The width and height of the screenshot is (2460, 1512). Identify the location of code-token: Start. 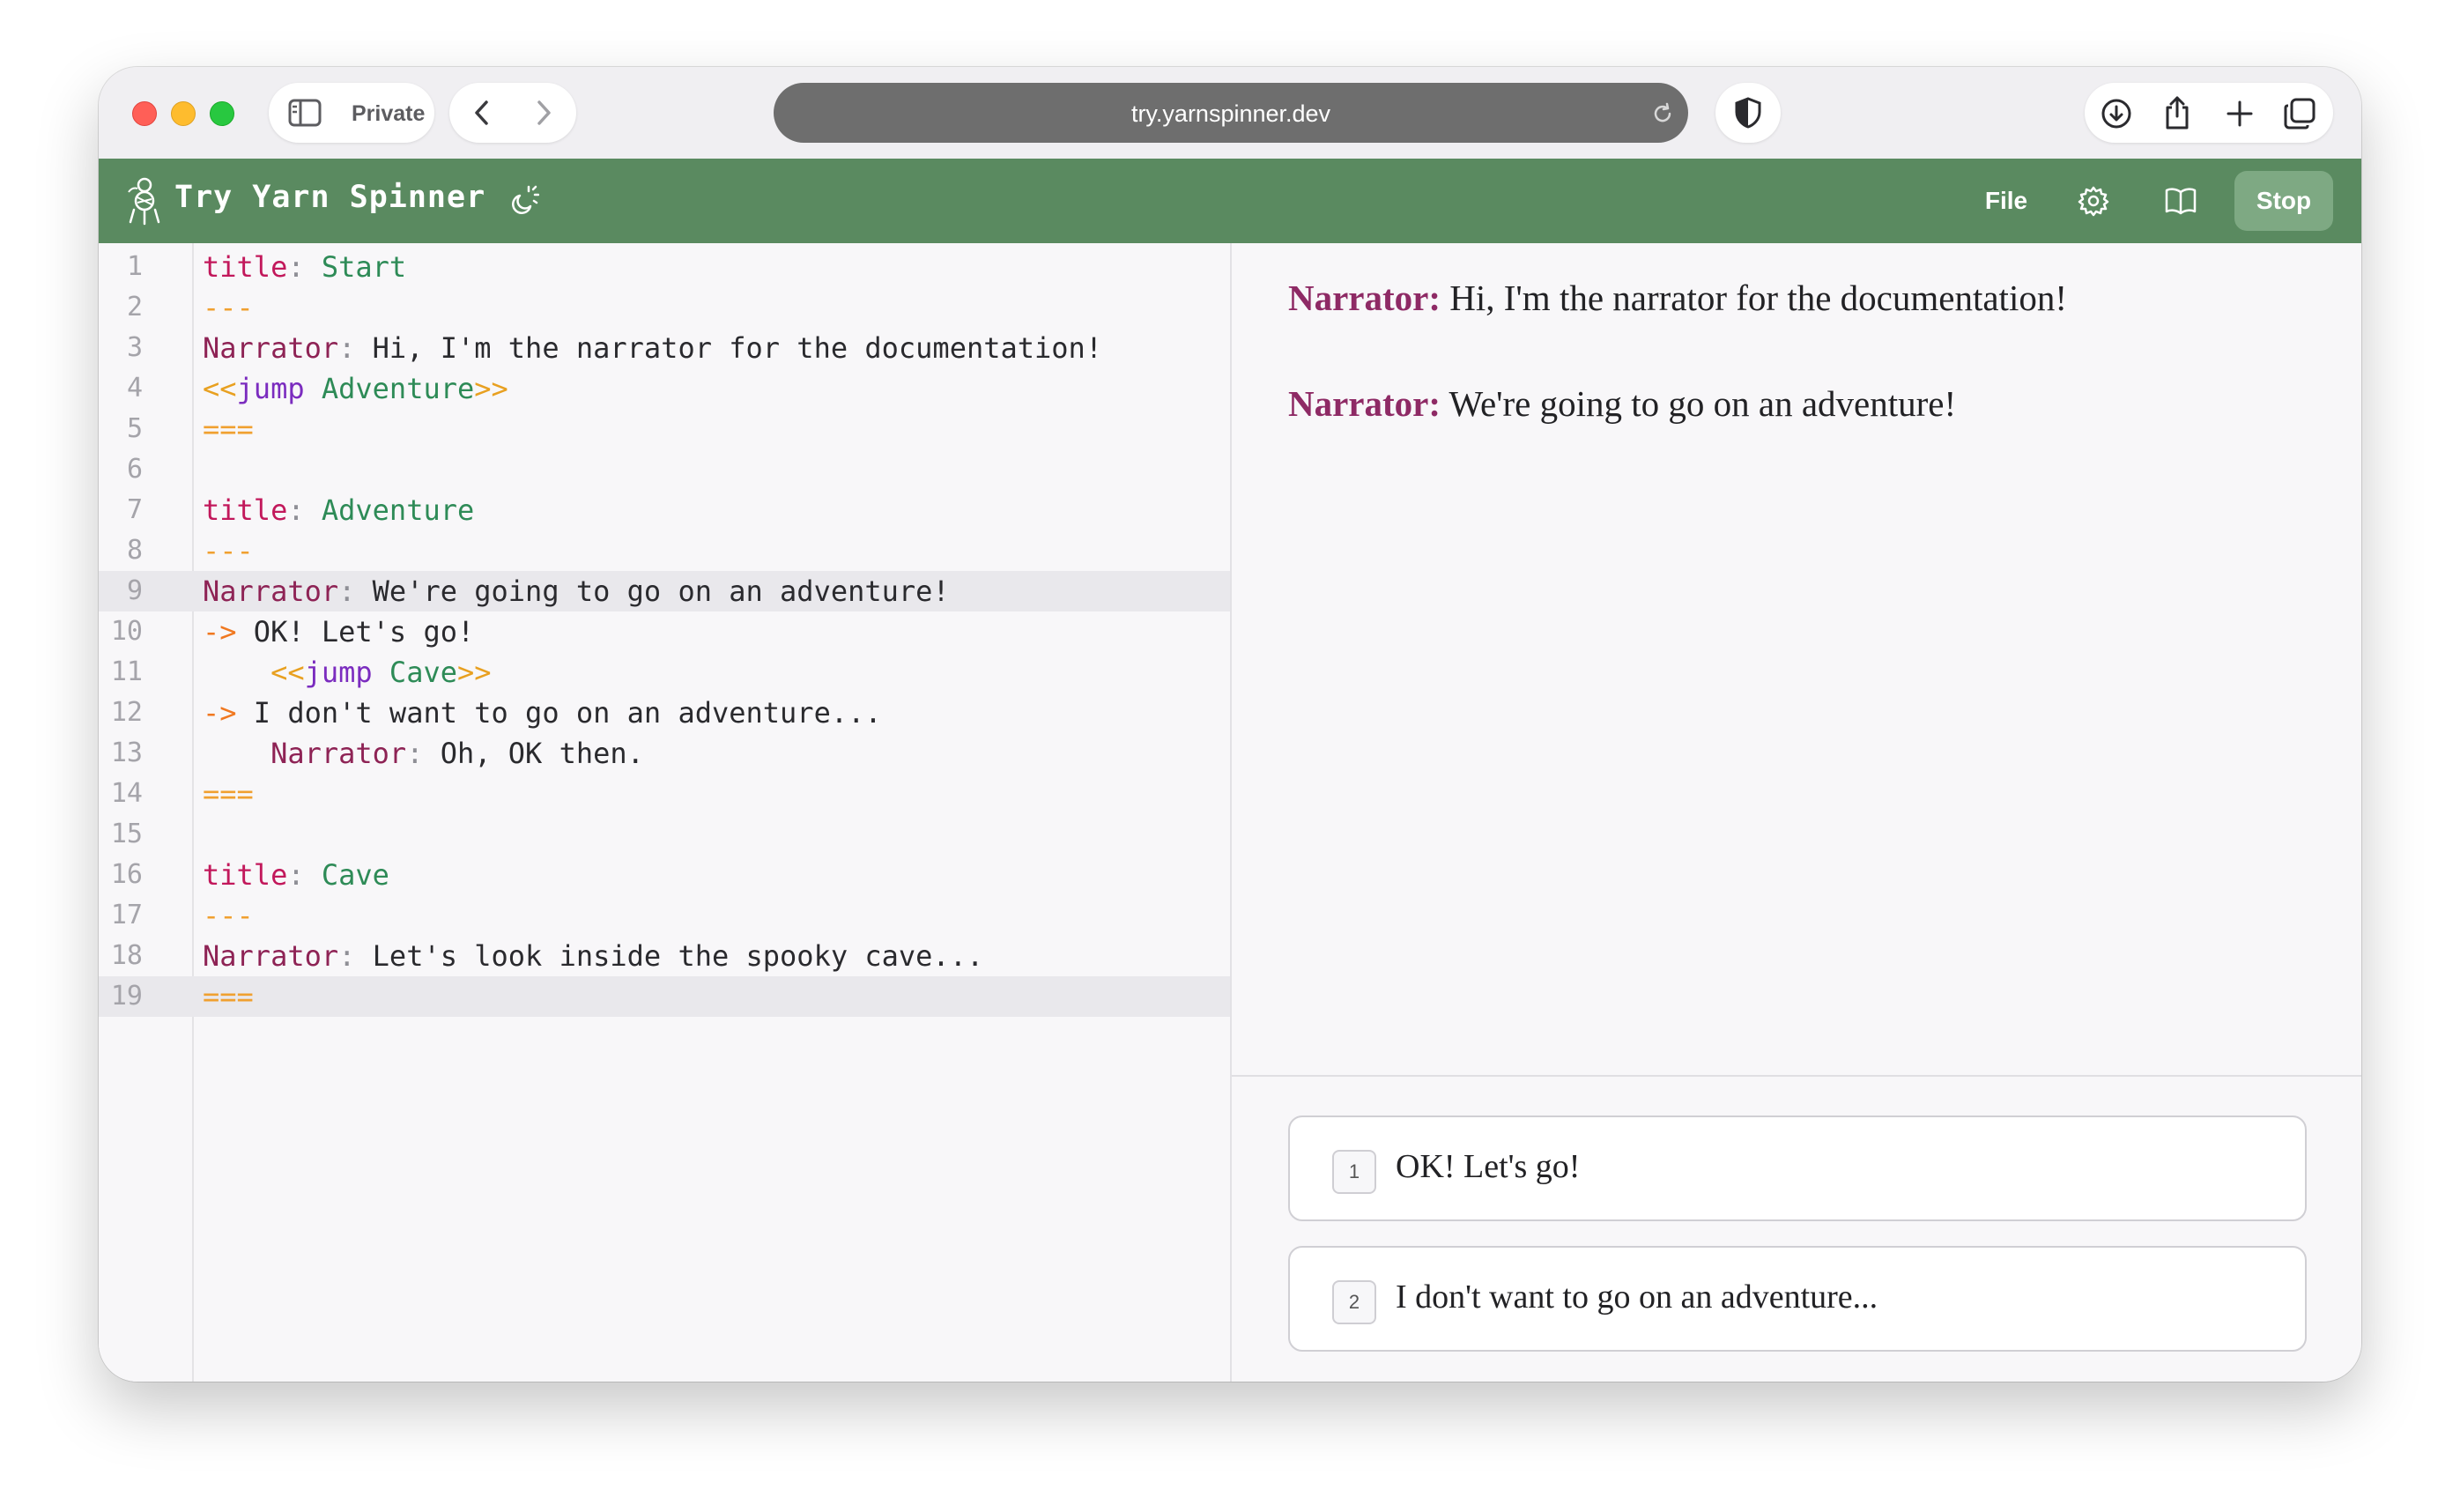
(355, 267).